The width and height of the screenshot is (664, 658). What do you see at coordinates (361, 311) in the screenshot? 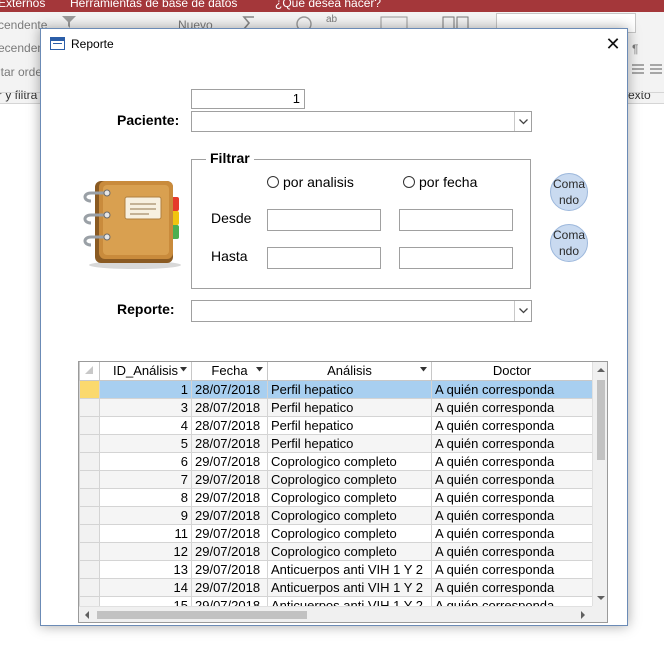
I see `reporte-combo` at bounding box center [361, 311].